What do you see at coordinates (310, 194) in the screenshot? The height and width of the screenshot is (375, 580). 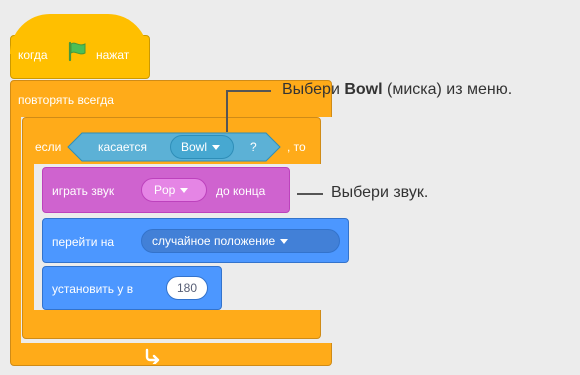 I see `sound-callout-line` at bounding box center [310, 194].